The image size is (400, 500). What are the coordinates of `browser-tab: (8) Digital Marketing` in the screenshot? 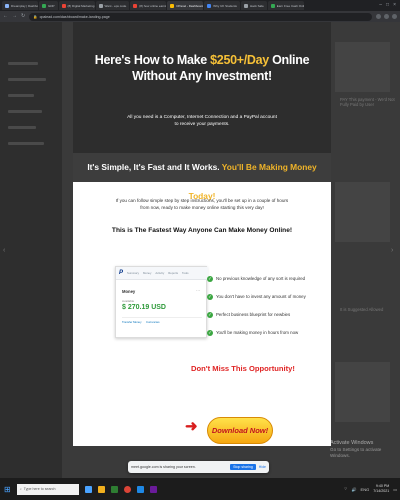 It's located at (76, 5).